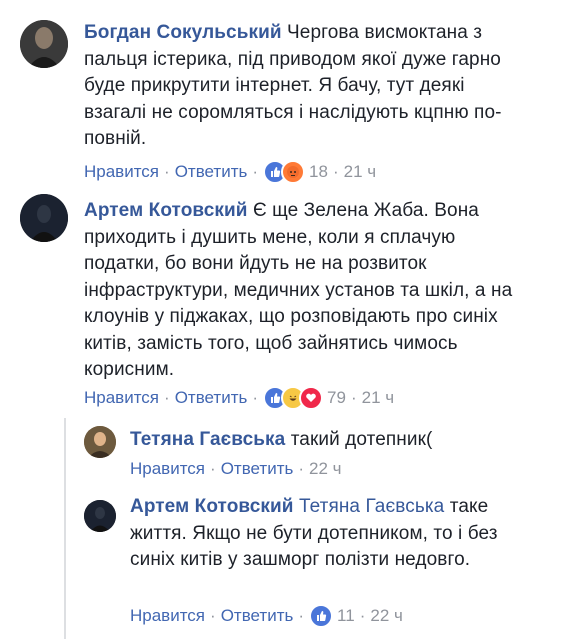  Describe the element at coordinates (65, 528) in the screenshot. I see `reply-thread-line` at that location.